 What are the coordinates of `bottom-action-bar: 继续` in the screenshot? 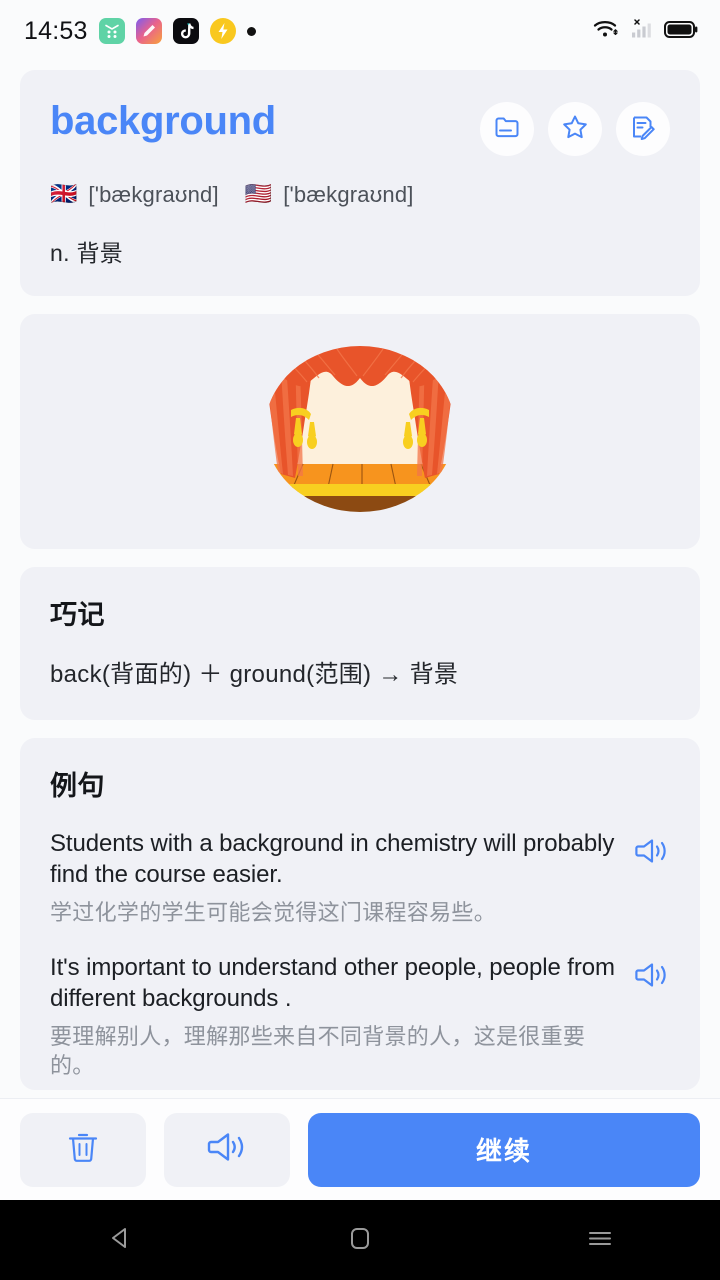 It's located at (360, 1149).